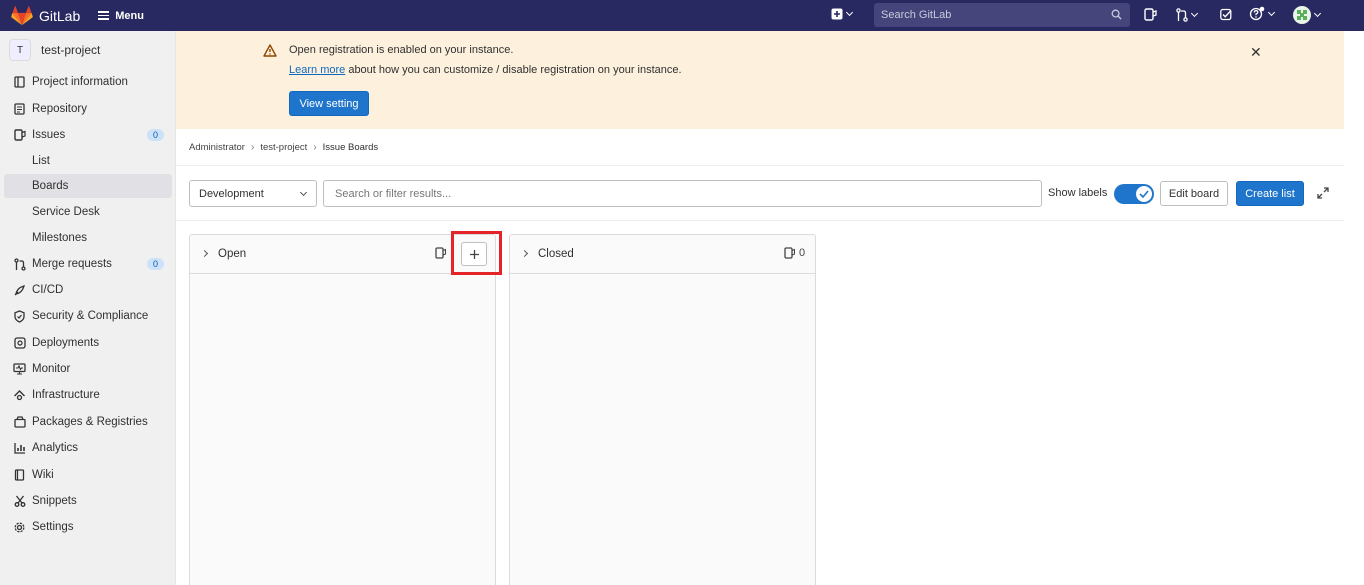  I want to click on create-list-button: Create list, so click(1270, 193).